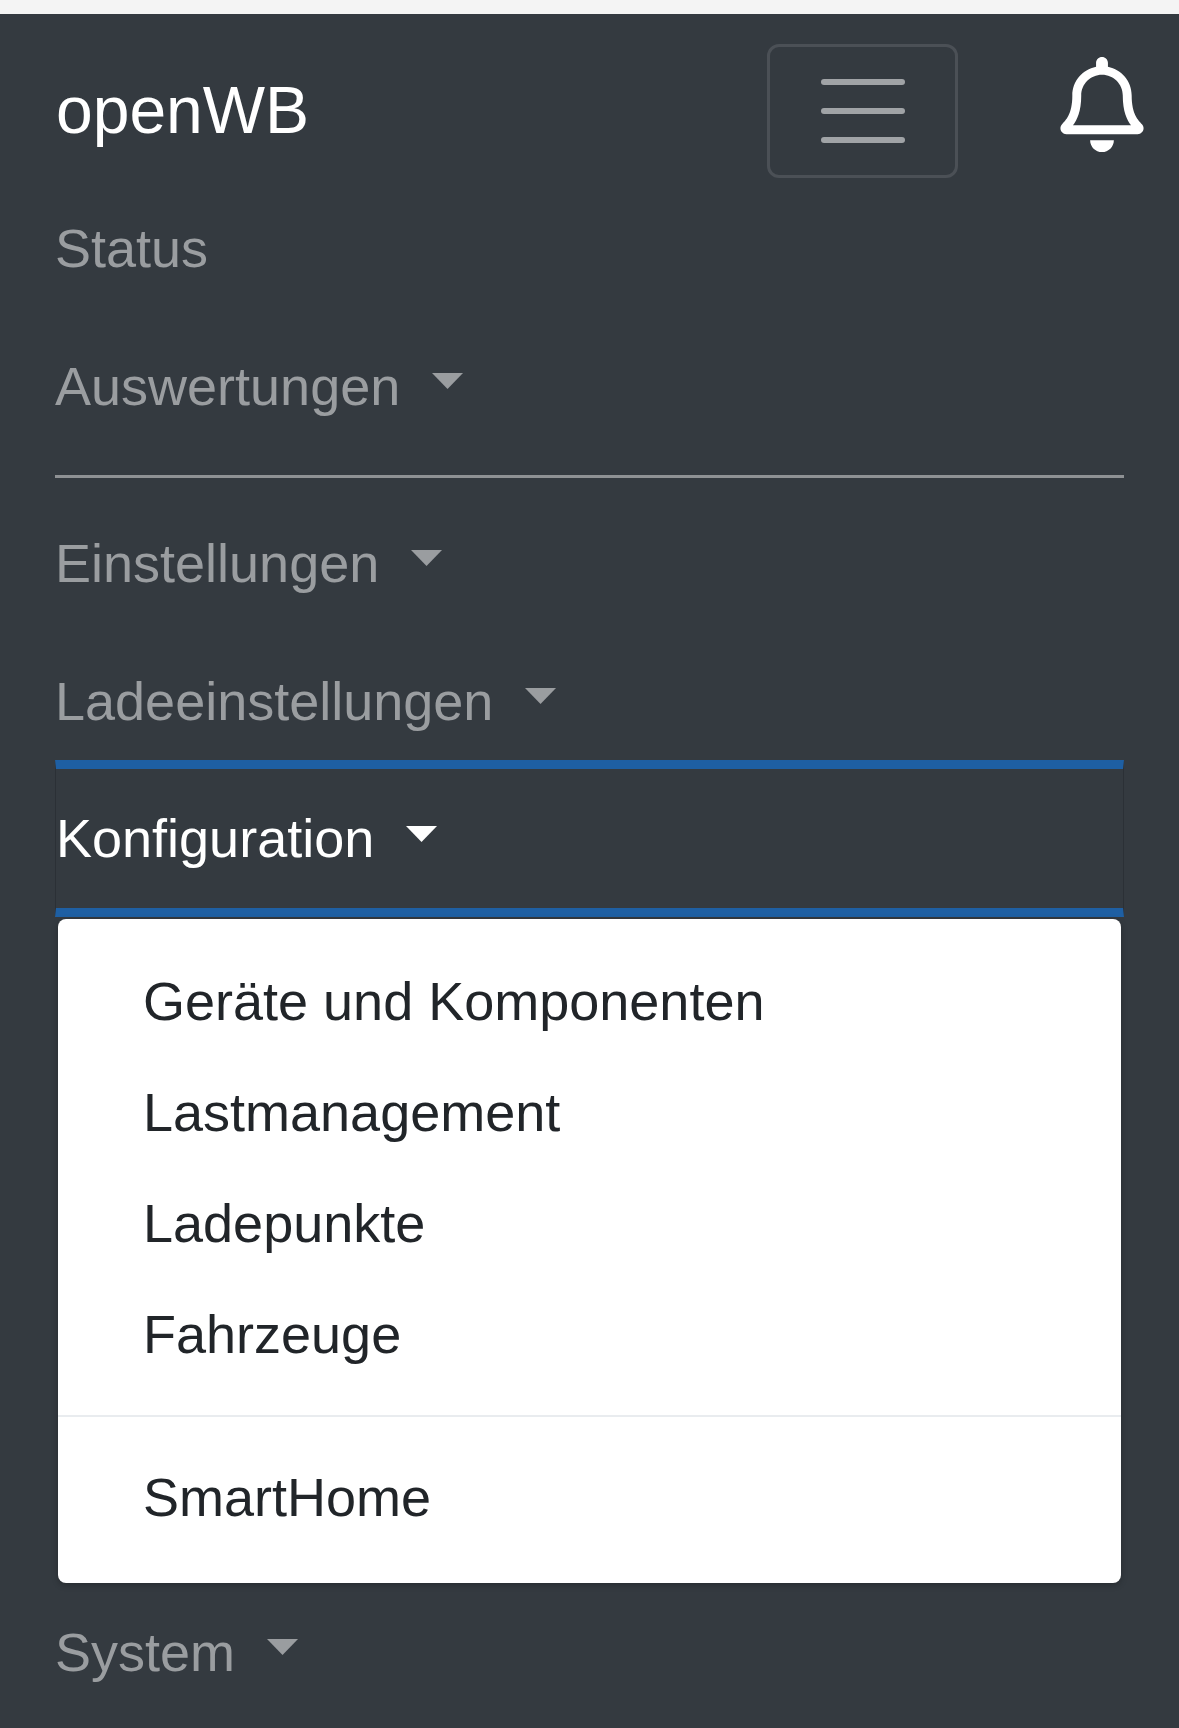 This screenshot has width=1179, height=1728. Describe the element at coordinates (589, 1334) in the screenshot. I see `dropdown-item: Fahrzeuge` at that location.